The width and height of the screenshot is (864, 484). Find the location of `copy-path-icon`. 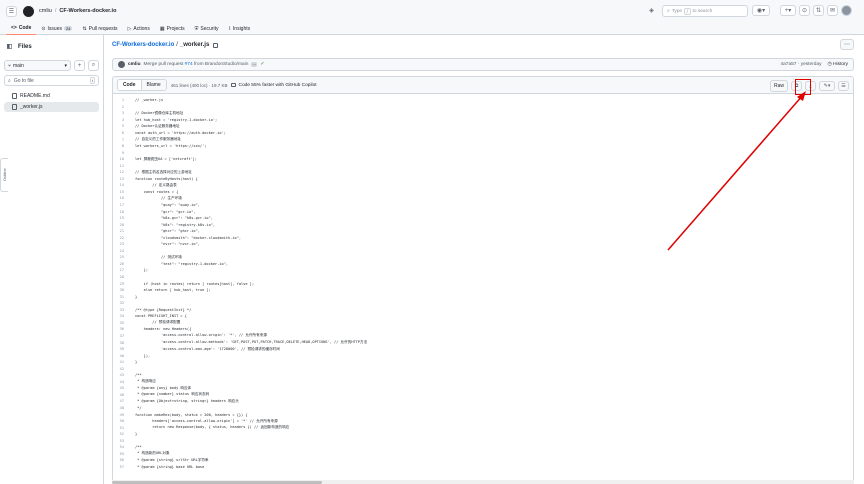

copy-path-icon is located at coordinates (216, 45).